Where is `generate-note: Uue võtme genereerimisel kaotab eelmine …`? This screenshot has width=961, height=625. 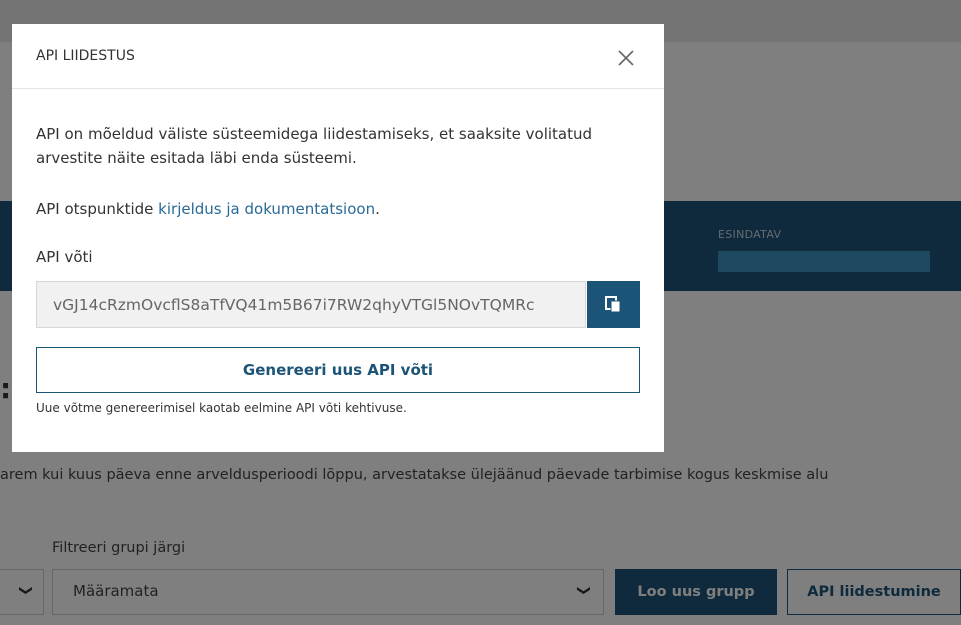
generate-note: Uue võtme genereerimisel kaotab eelmine … is located at coordinates (221, 408).